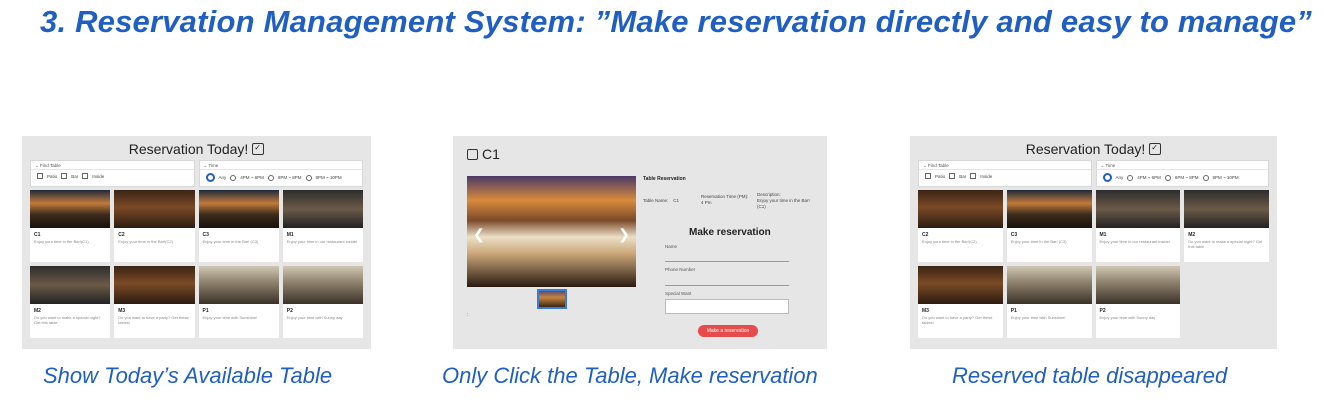  I want to click on table-desc: Enjoy your time in the Bar!(C1), so click(61, 241).